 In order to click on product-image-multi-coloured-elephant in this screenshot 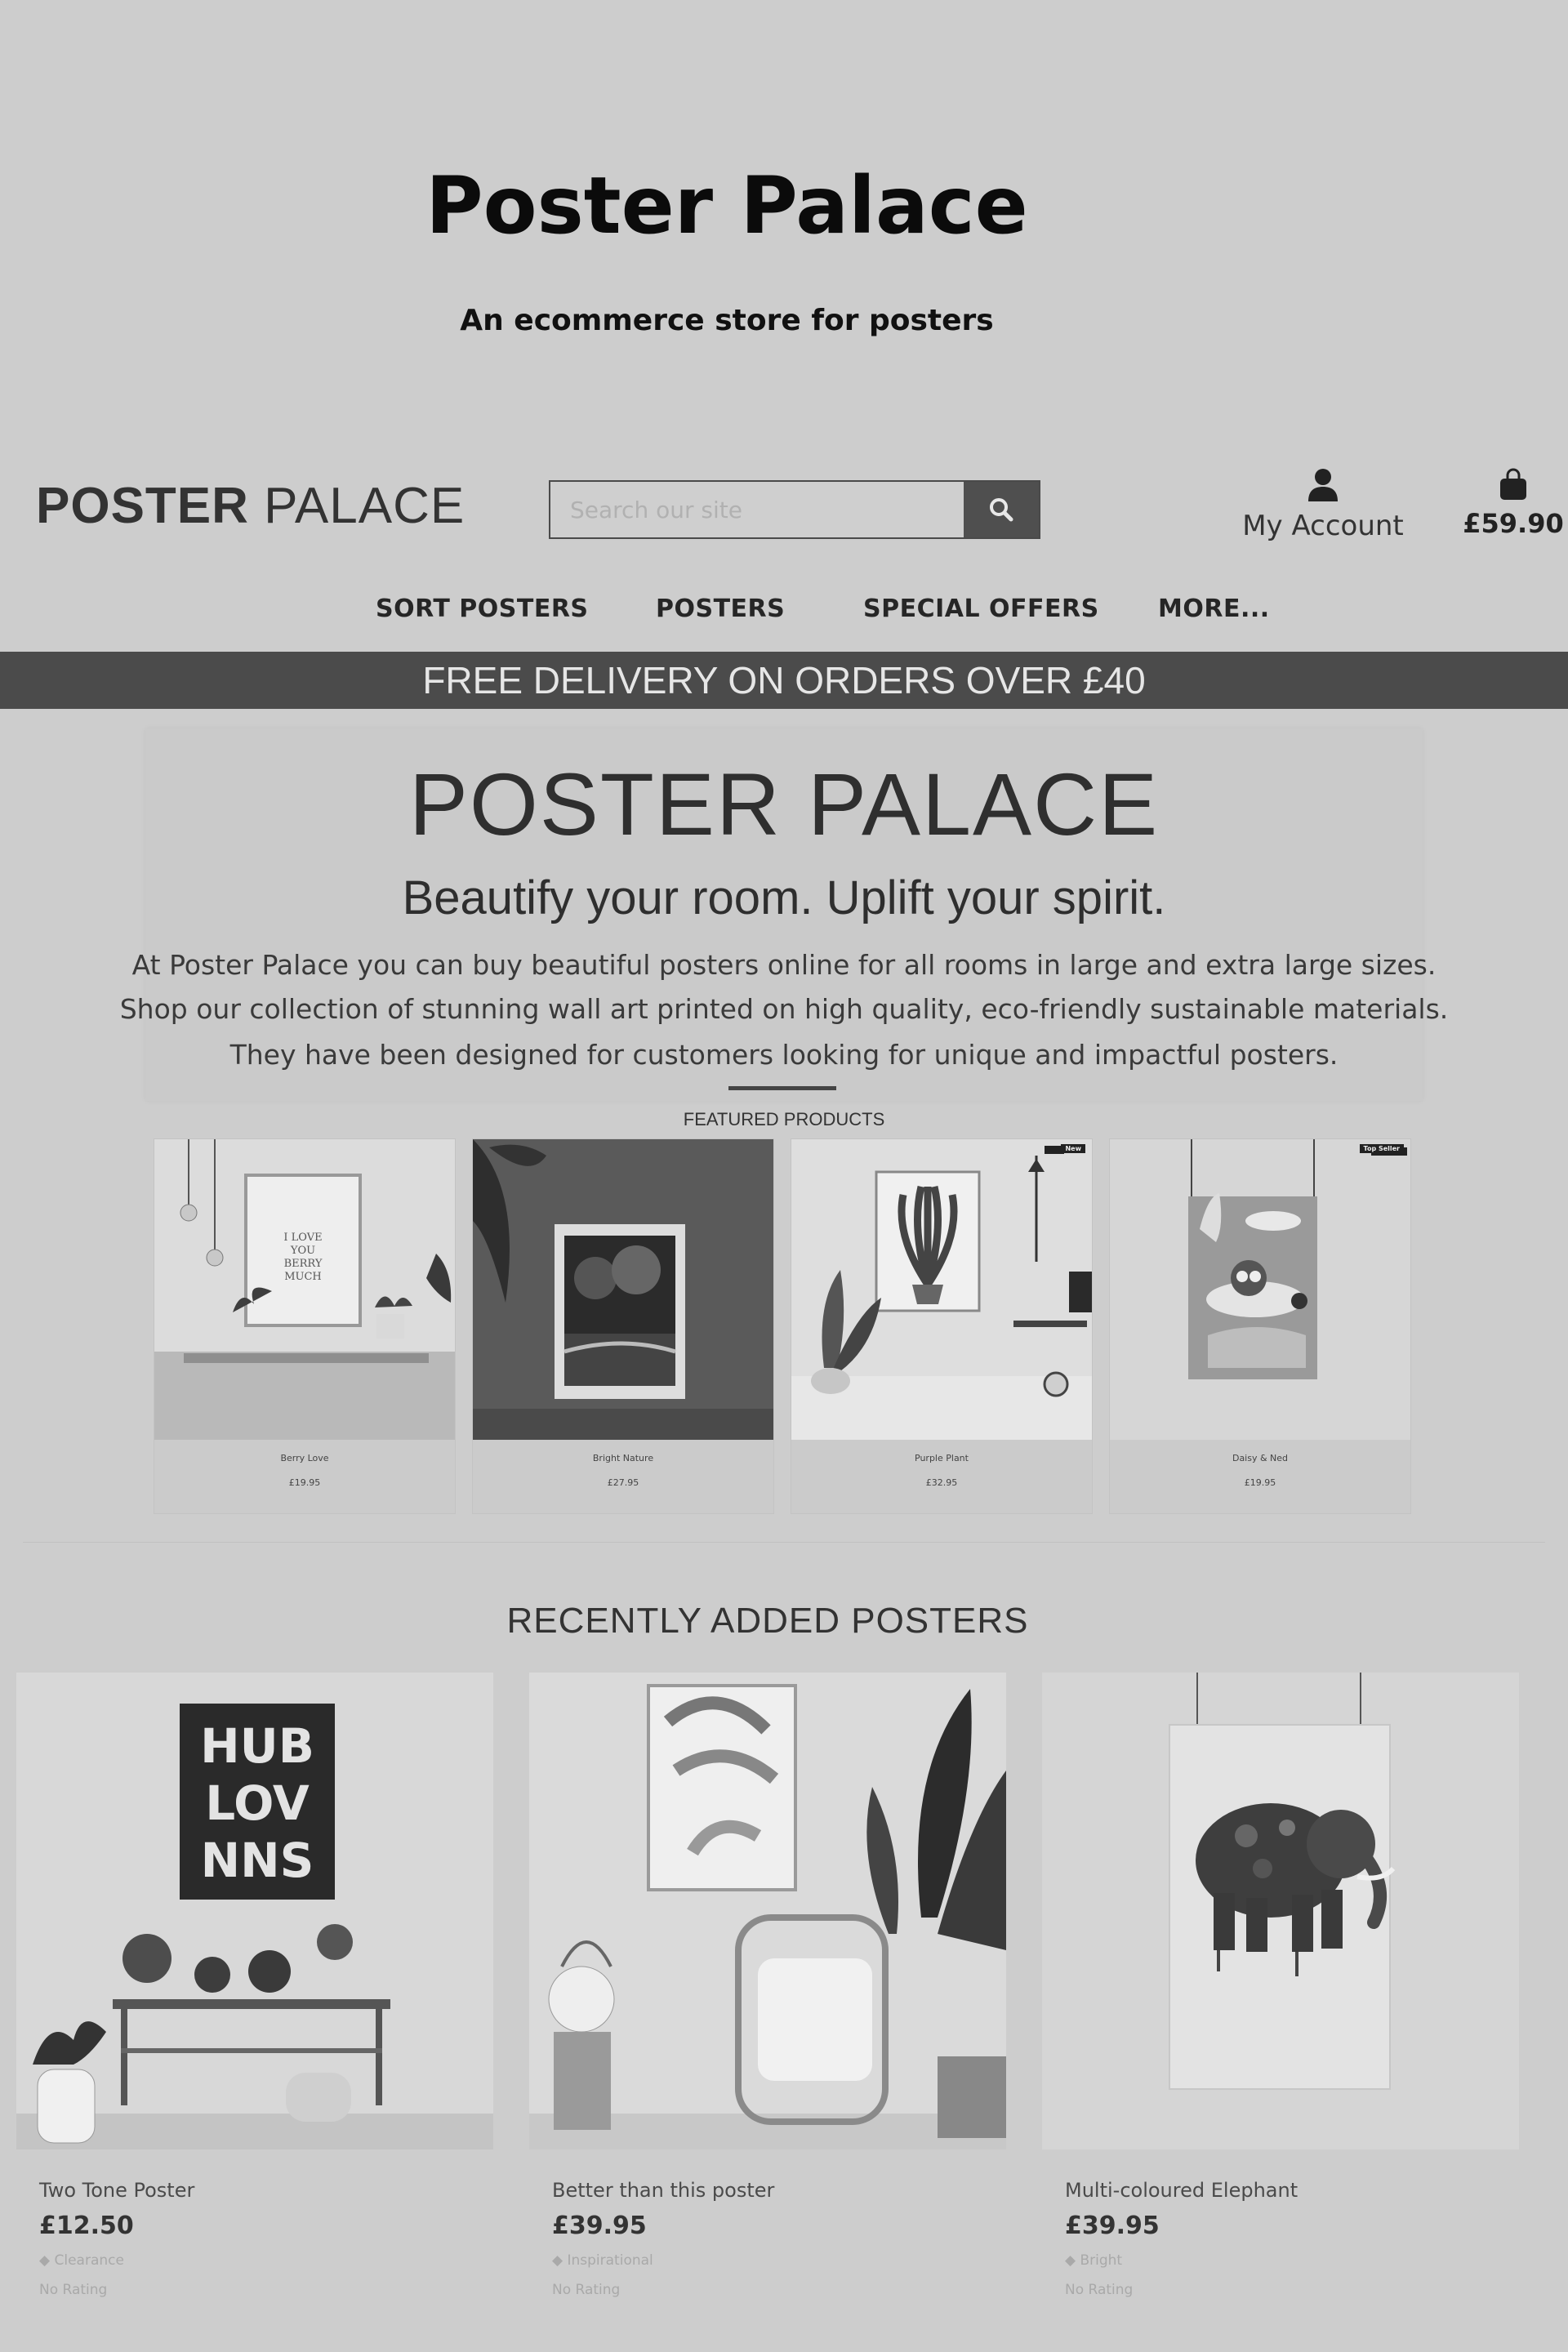, I will do `click(1280, 1911)`.